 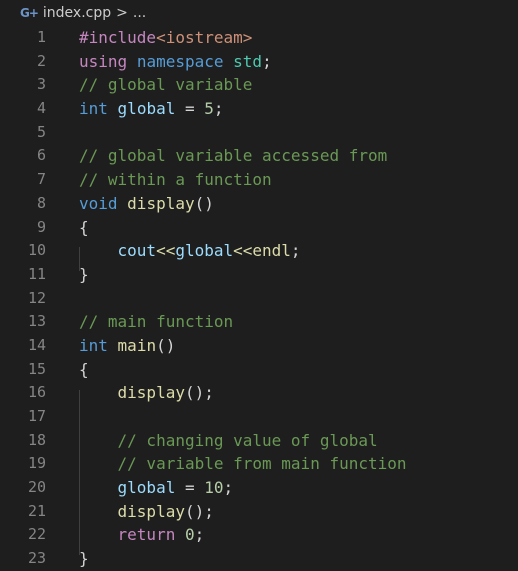 What do you see at coordinates (259, 393) in the screenshot?
I see `code-line: 16 display();` at bounding box center [259, 393].